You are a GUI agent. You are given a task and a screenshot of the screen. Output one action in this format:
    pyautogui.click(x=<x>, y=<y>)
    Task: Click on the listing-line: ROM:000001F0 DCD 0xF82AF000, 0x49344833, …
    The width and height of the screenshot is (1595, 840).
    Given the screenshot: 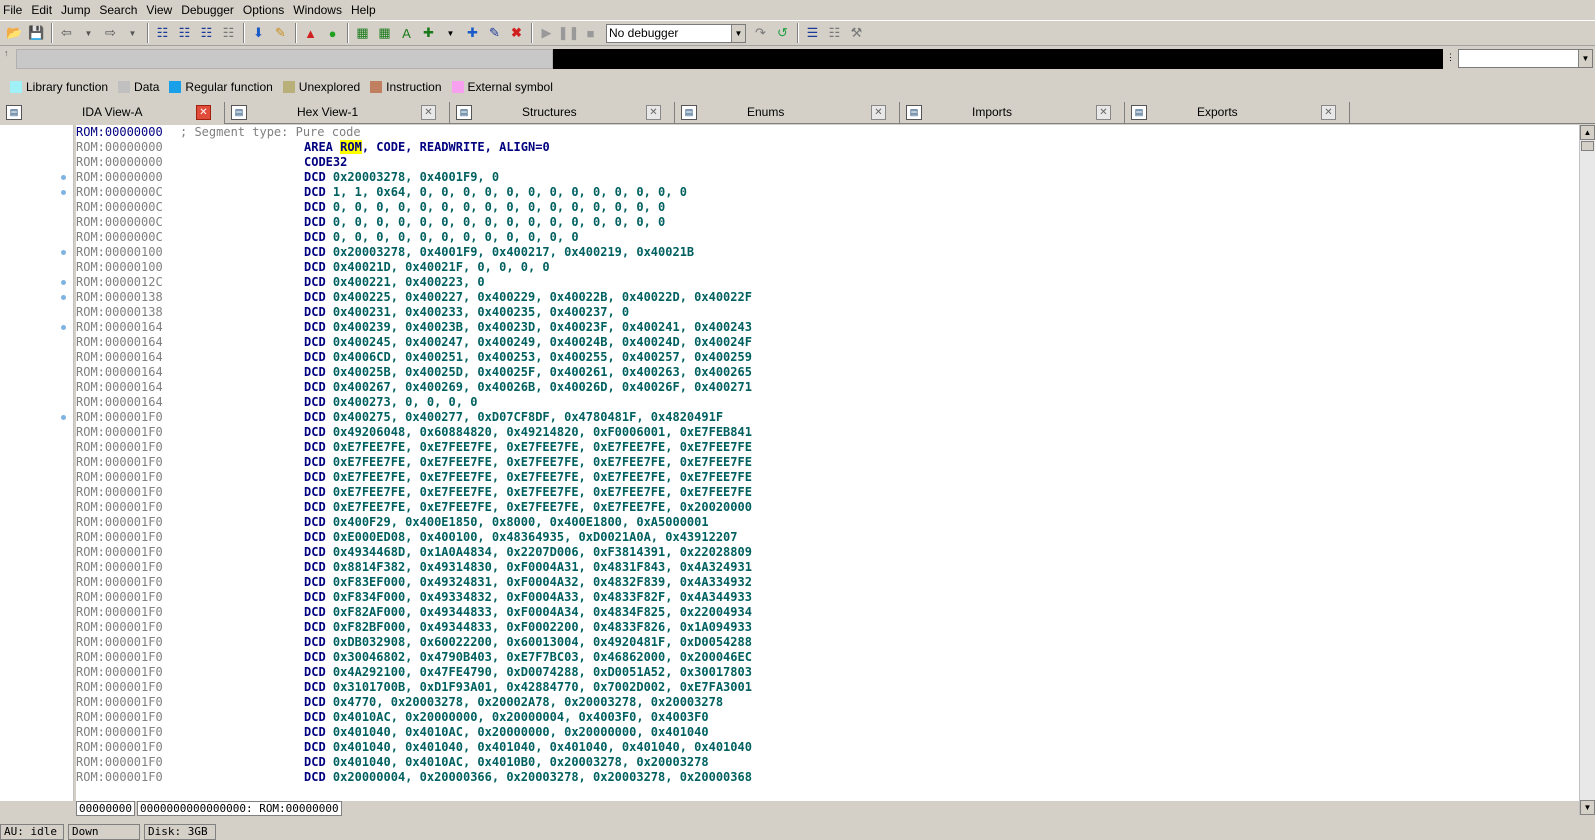 What is the action you would take?
    pyautogui.click(x=827, y=612)
    